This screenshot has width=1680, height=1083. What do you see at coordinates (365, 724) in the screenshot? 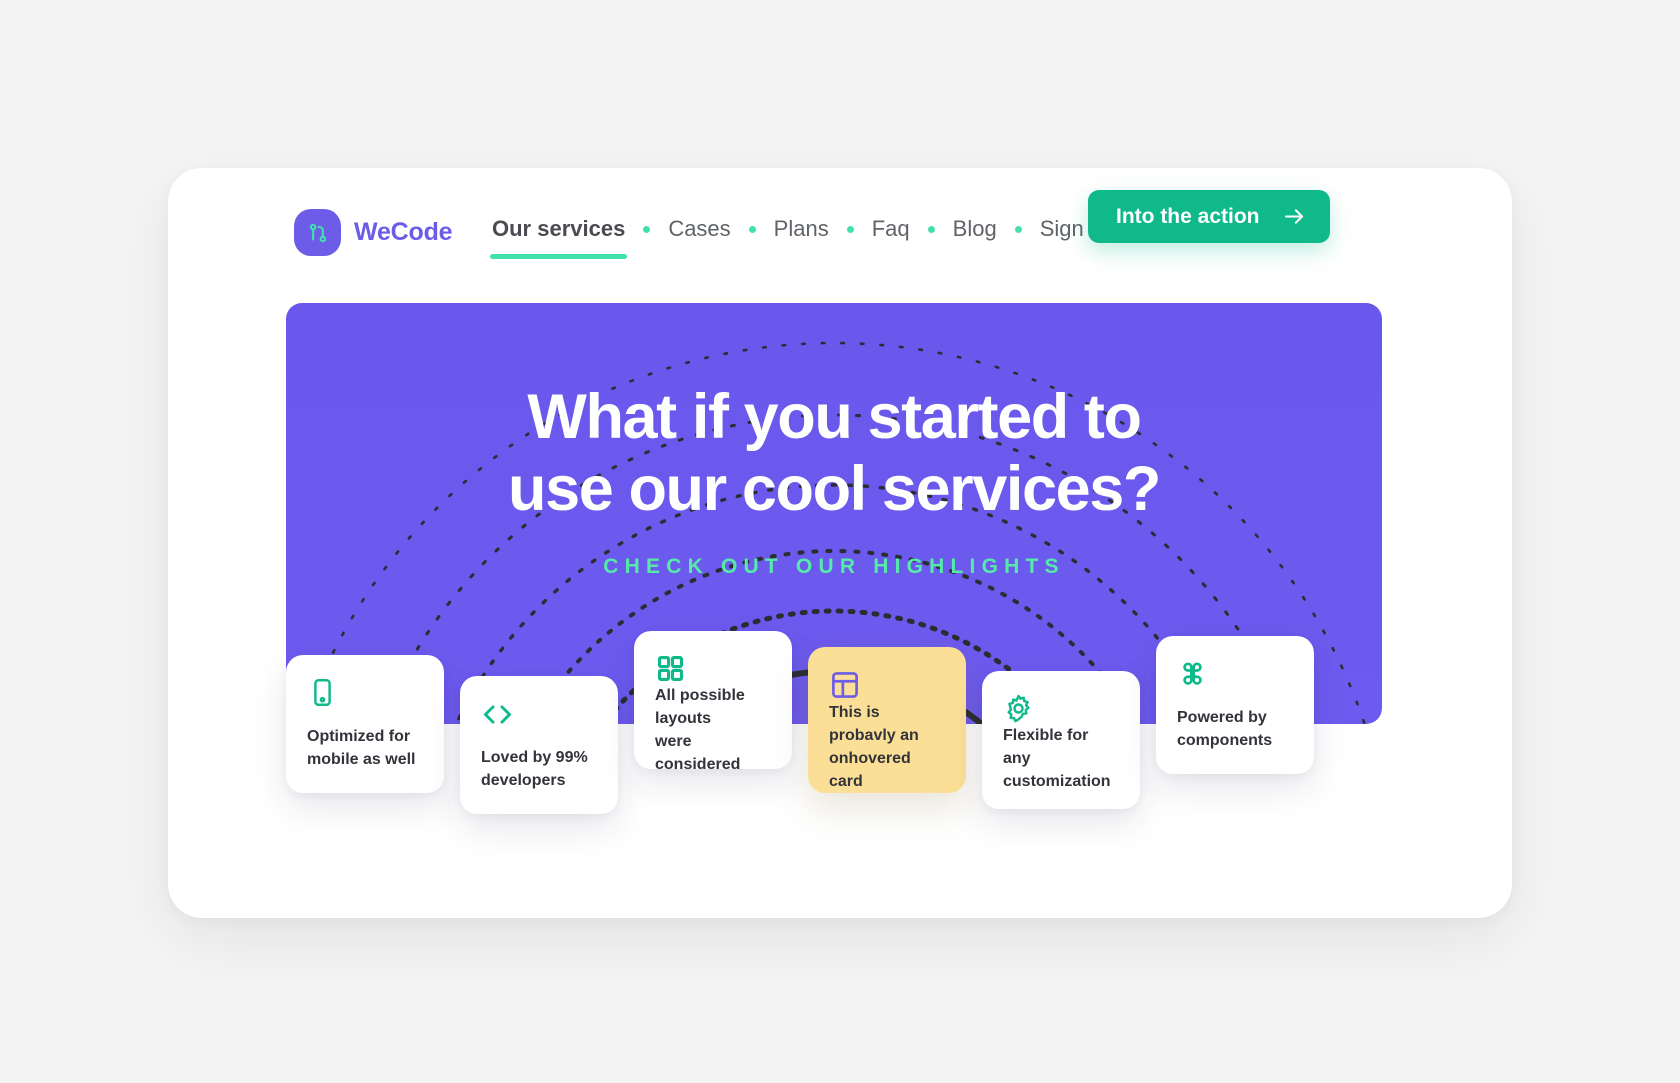
I see `feature-card: Optimized for mobile as well` at bounding box center [365, 724].